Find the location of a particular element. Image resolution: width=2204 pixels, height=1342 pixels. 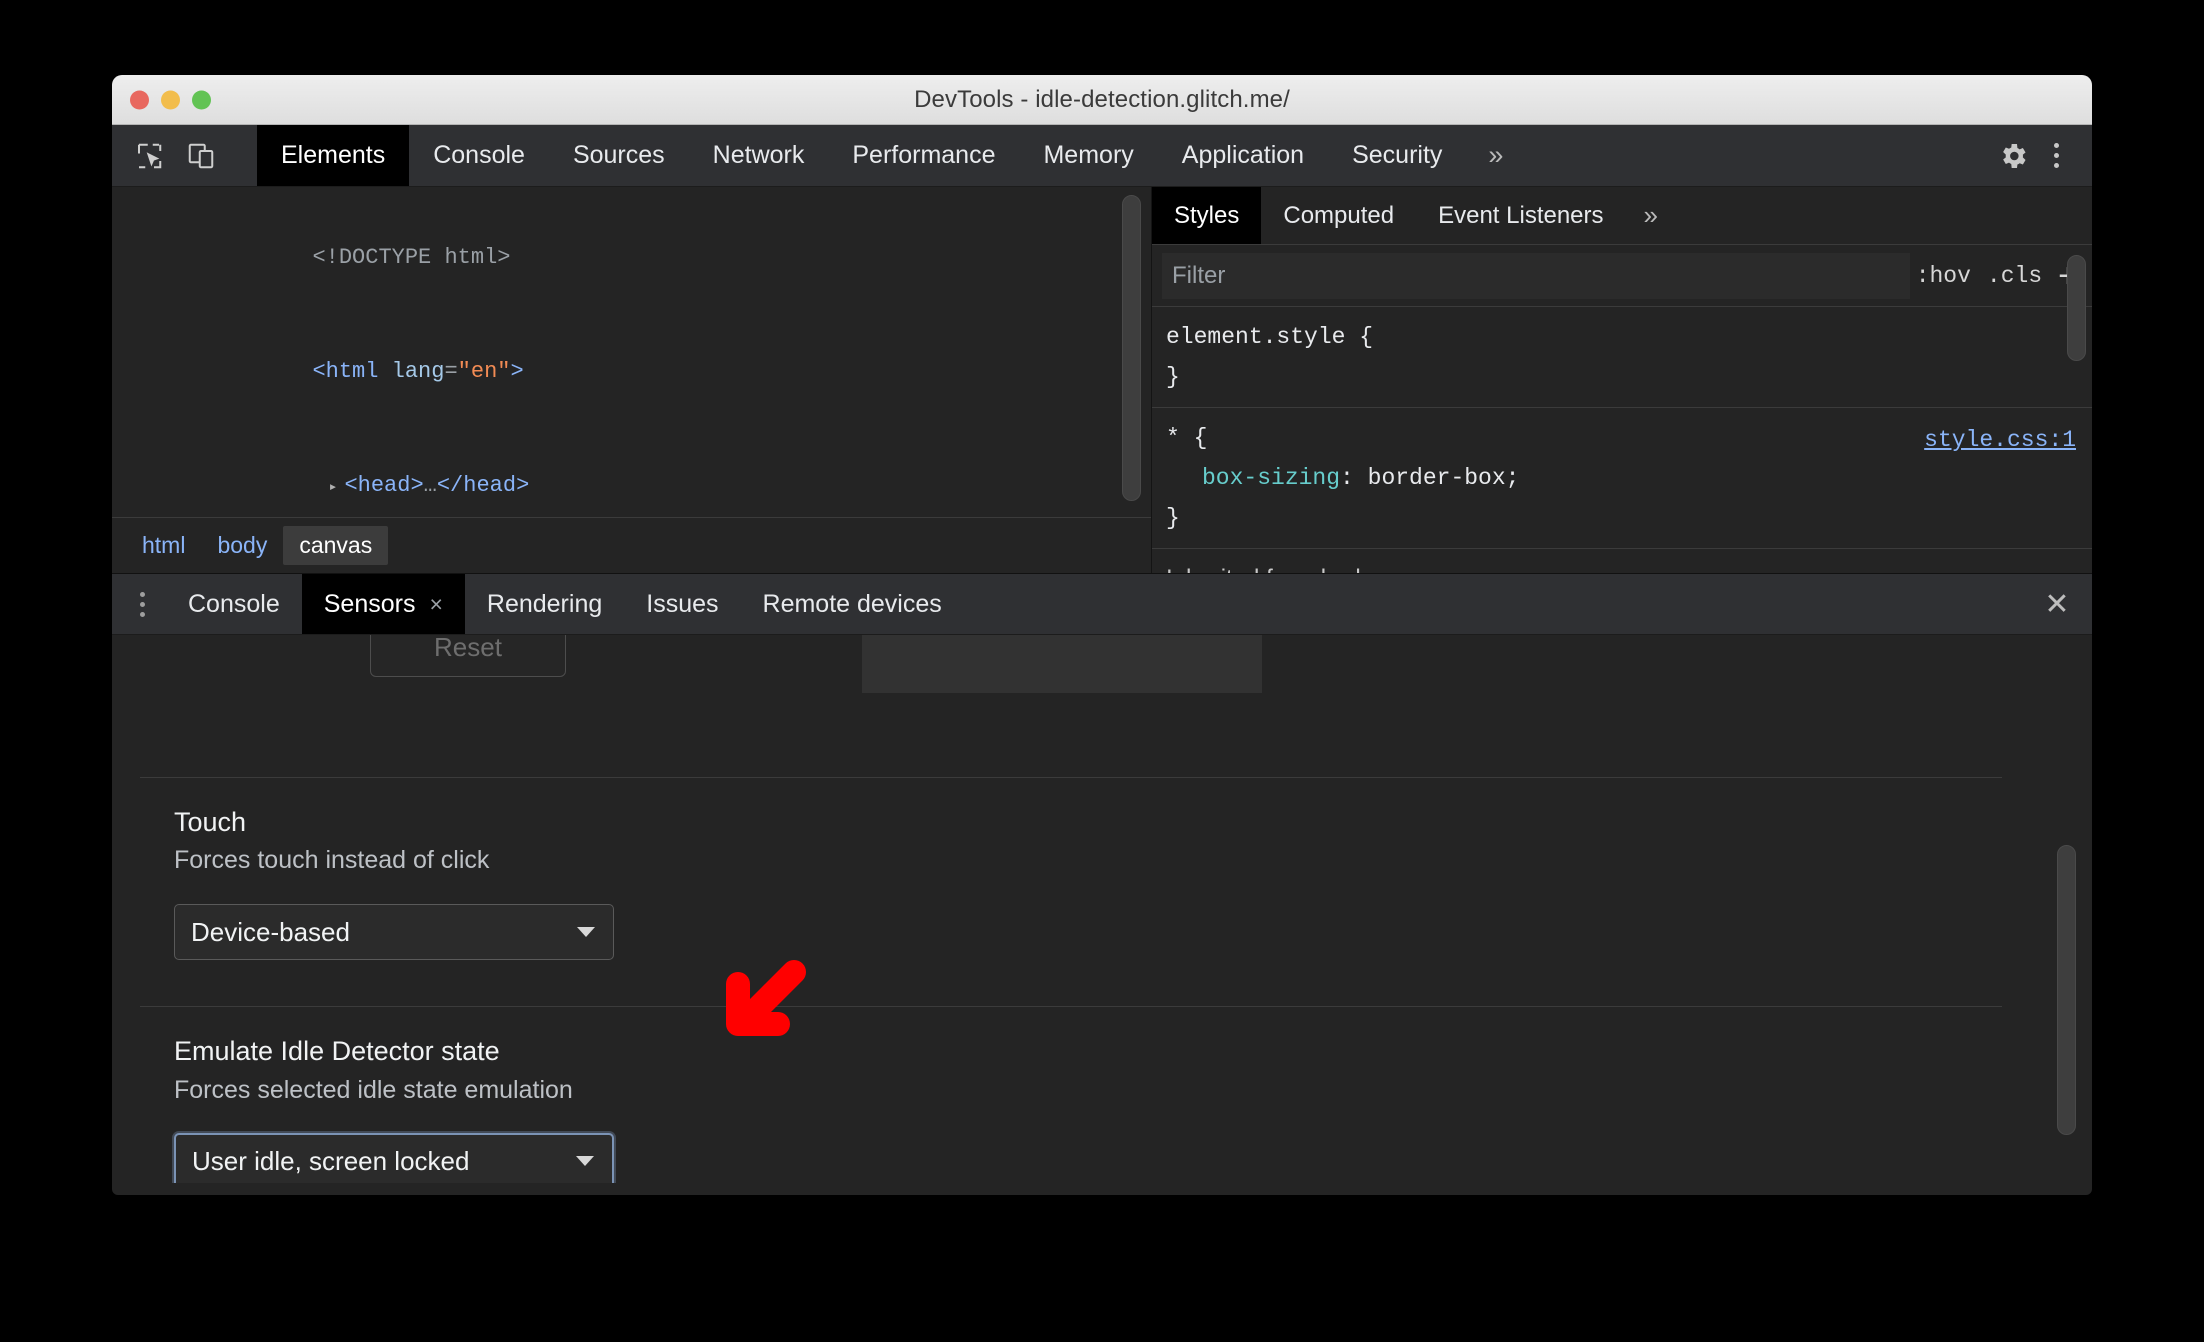

breadcrumb-item-canvas: canvas is located at coordinates (336, 545).